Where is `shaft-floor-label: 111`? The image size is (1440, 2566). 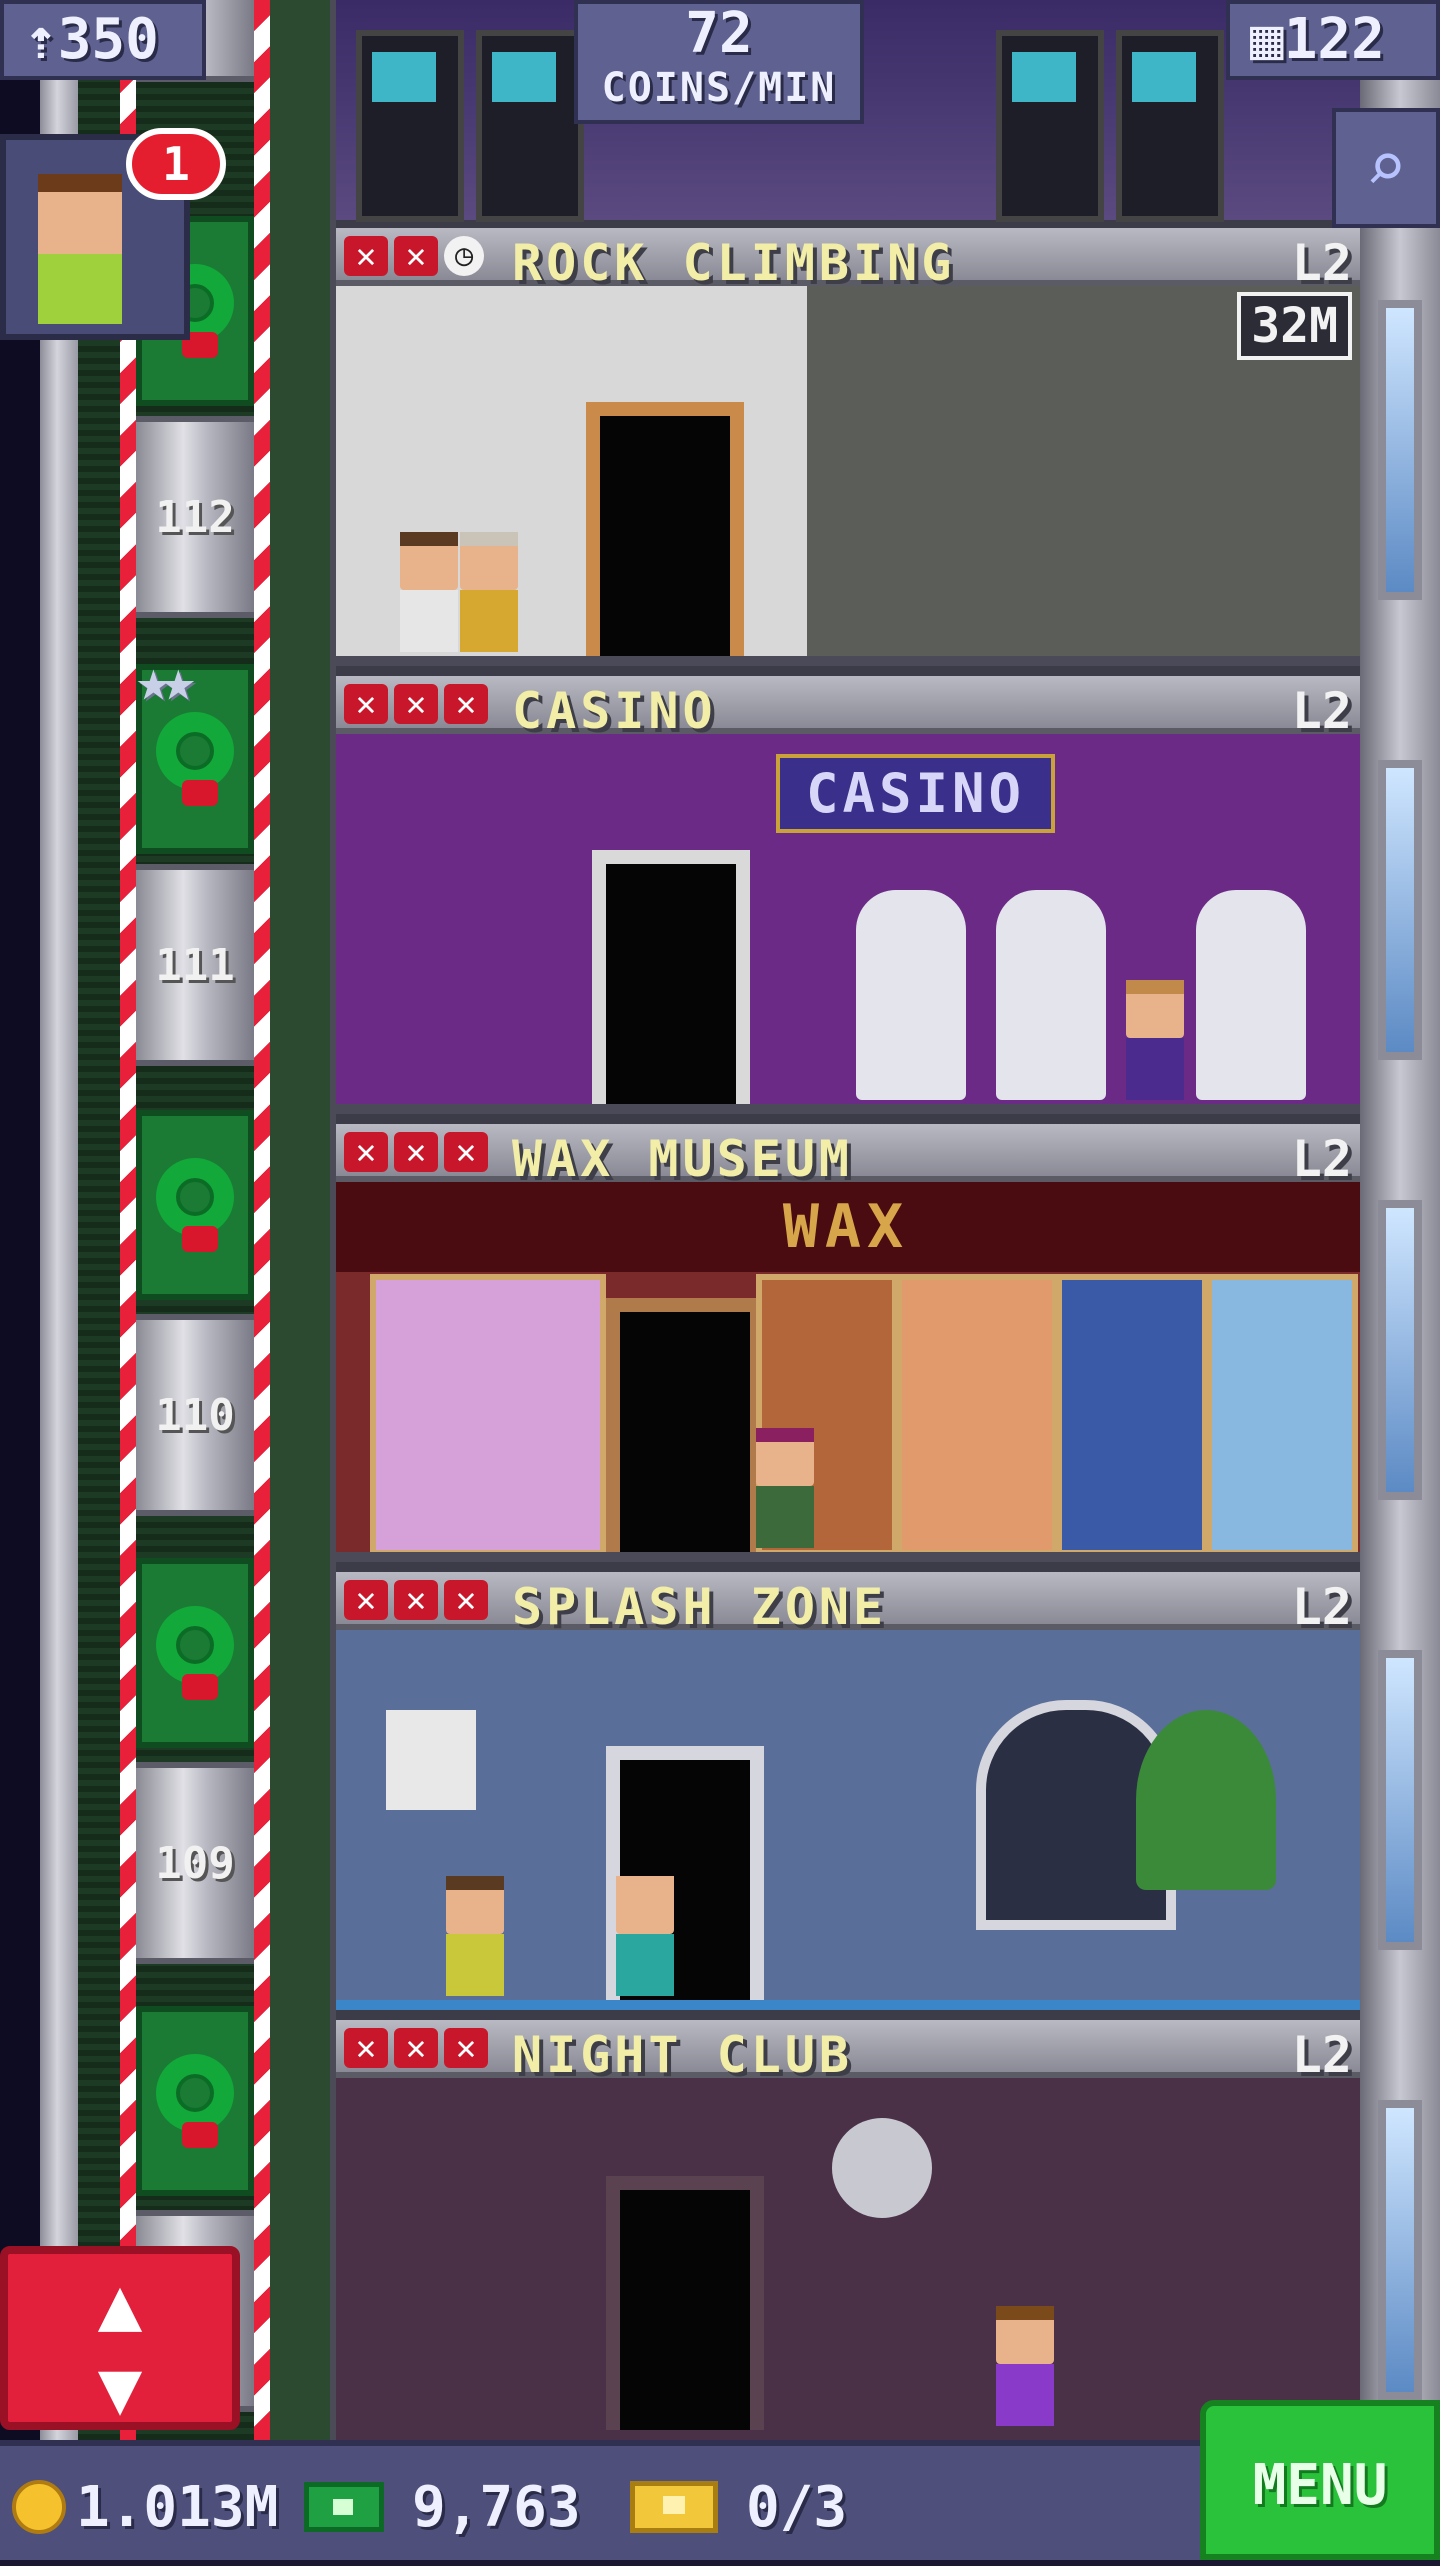
shaft-floor-label: 111 is located at coordinates (195, 965).